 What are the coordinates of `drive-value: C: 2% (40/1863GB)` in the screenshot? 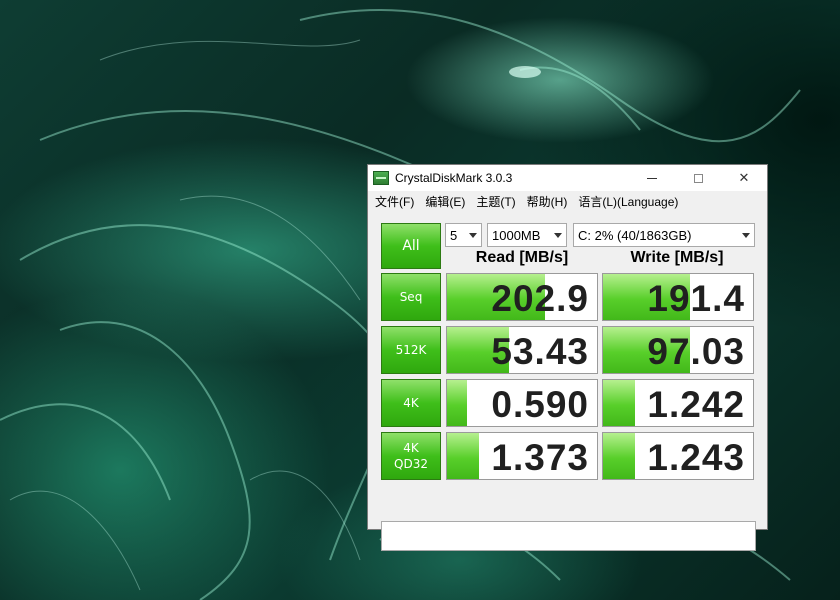 It's located at (635, 235).